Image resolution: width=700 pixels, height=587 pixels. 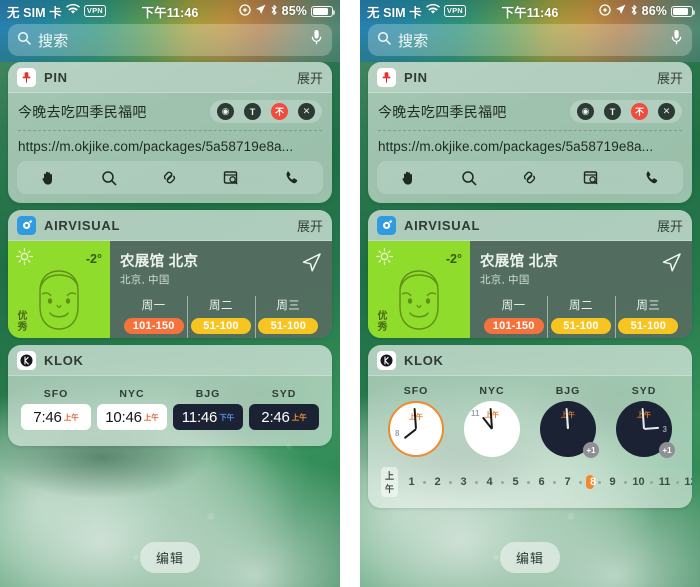 I want to click on pin-action-group: ◉ T 不 ✕, so click(x=626, y=111).